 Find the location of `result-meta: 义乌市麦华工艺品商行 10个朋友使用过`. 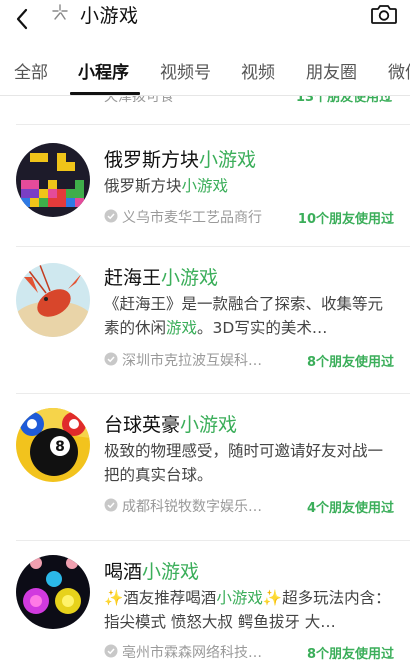

result-meta: 义乌市麦华工艺品商行 10个朋友使用过 is located at coordinates (254, 217).